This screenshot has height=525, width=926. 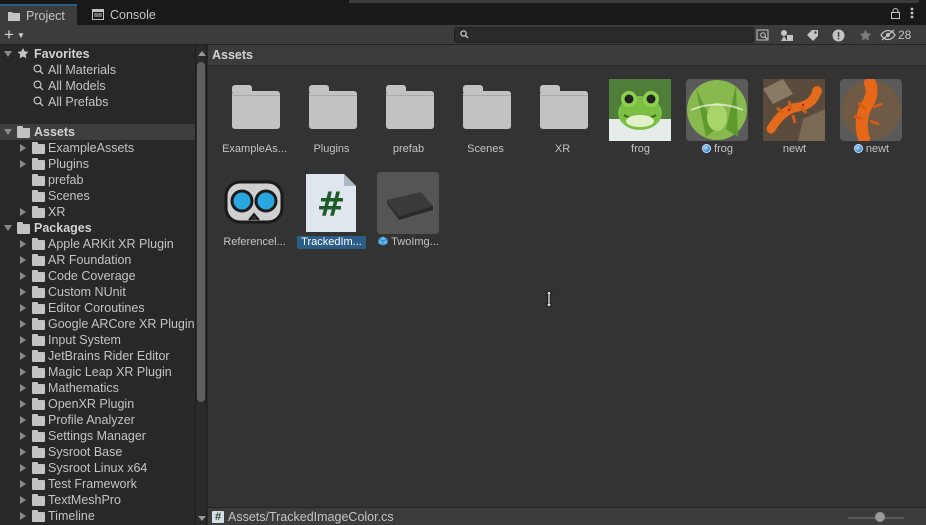 What do you see at coordinates (812, 35) in the screenshot?
I see `filter-by-label-button` at bounding box center [812, 35].